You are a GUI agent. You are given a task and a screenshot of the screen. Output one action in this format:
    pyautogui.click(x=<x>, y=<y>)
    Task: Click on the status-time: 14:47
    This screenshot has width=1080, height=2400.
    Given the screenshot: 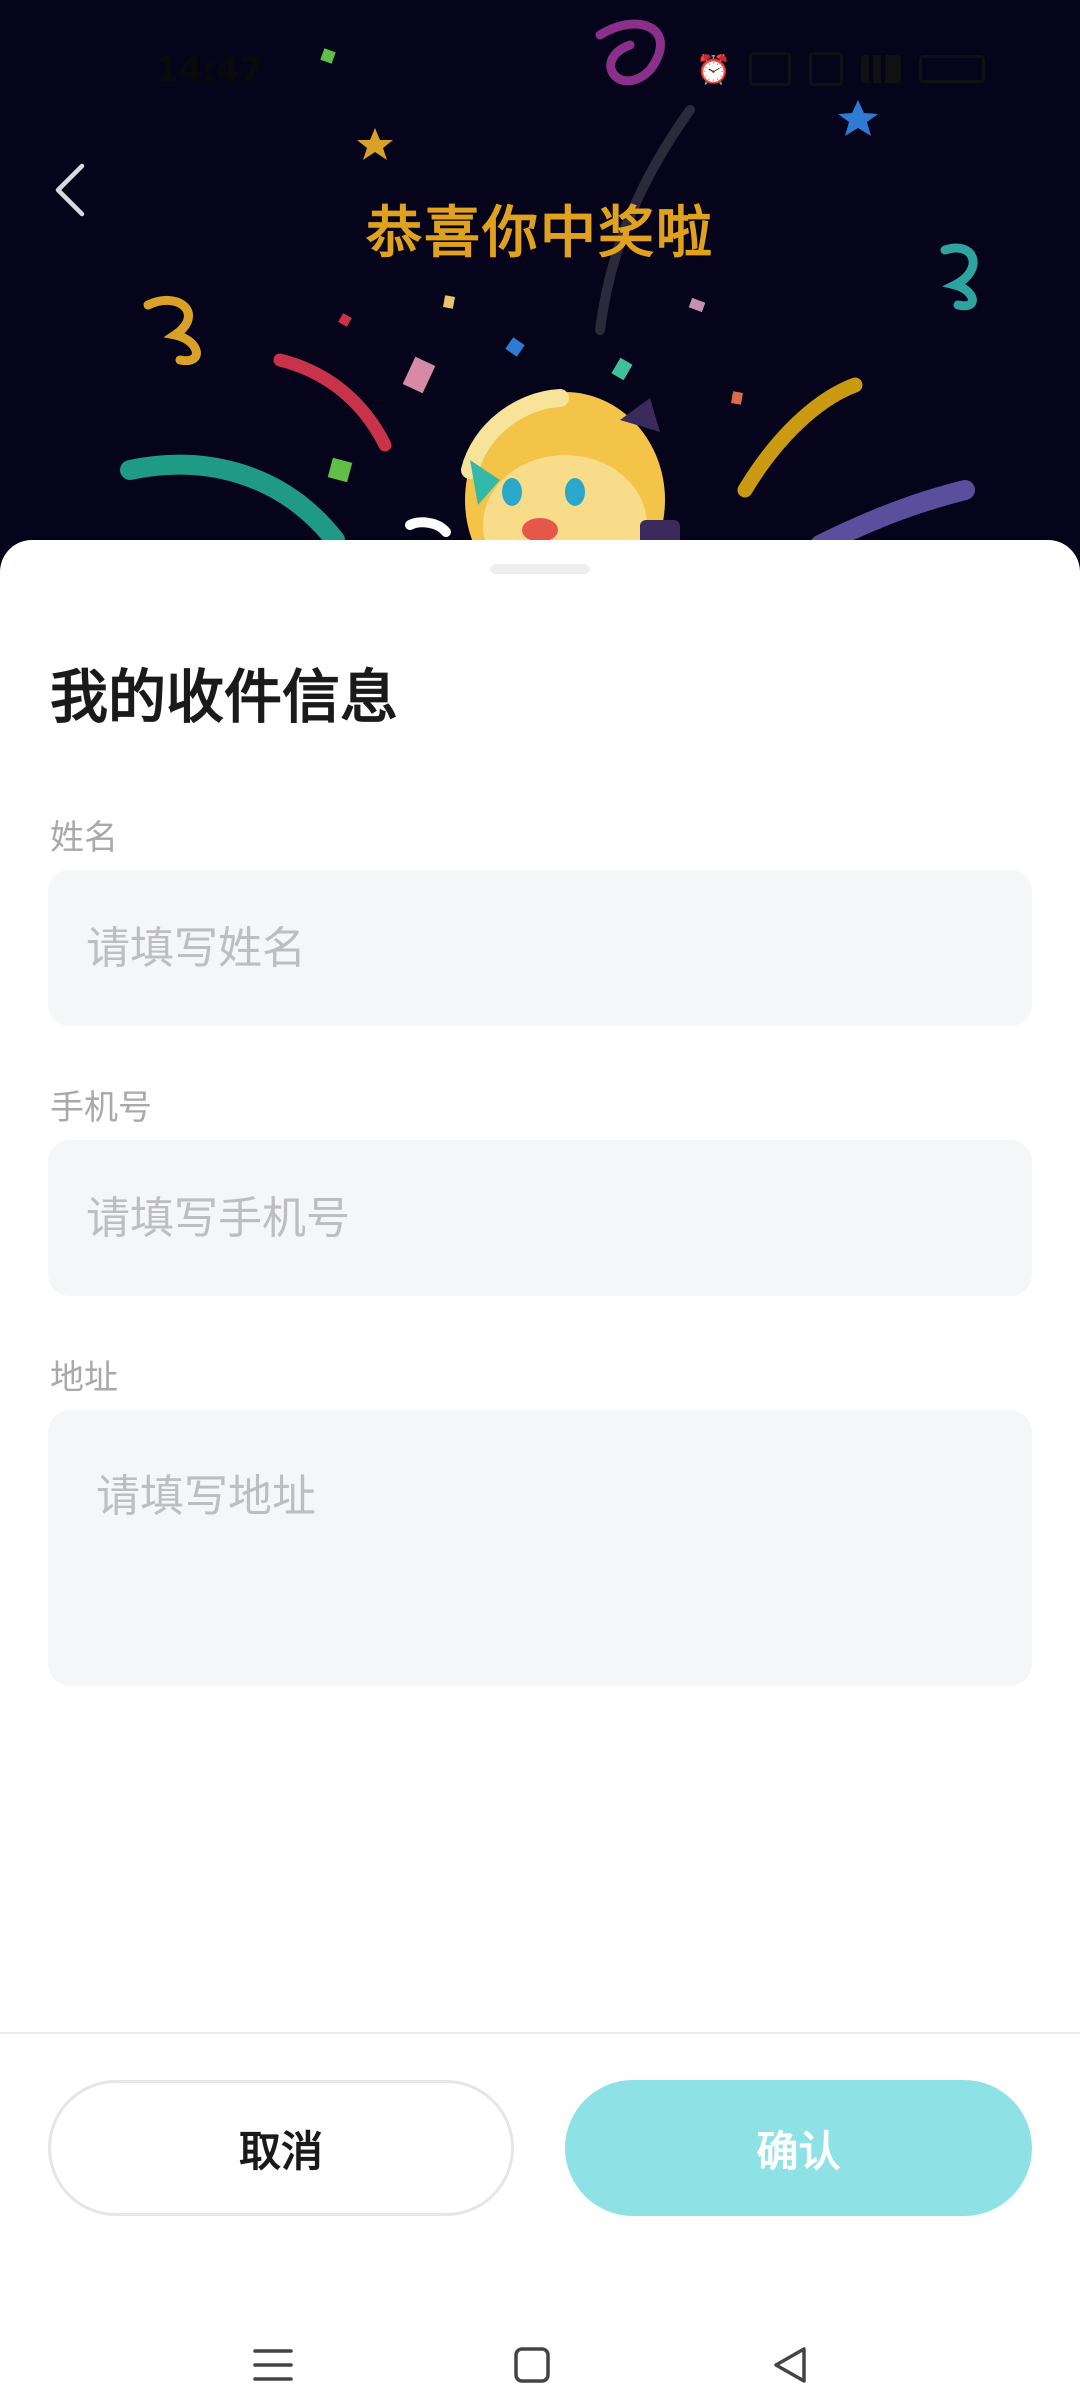 What is the action you would take?
    pyautogui.click(x=209, y=70)
    